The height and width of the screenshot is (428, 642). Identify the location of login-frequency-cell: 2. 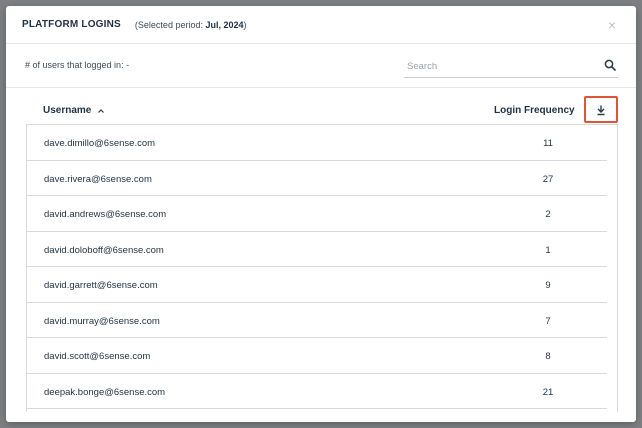
(548, 214).